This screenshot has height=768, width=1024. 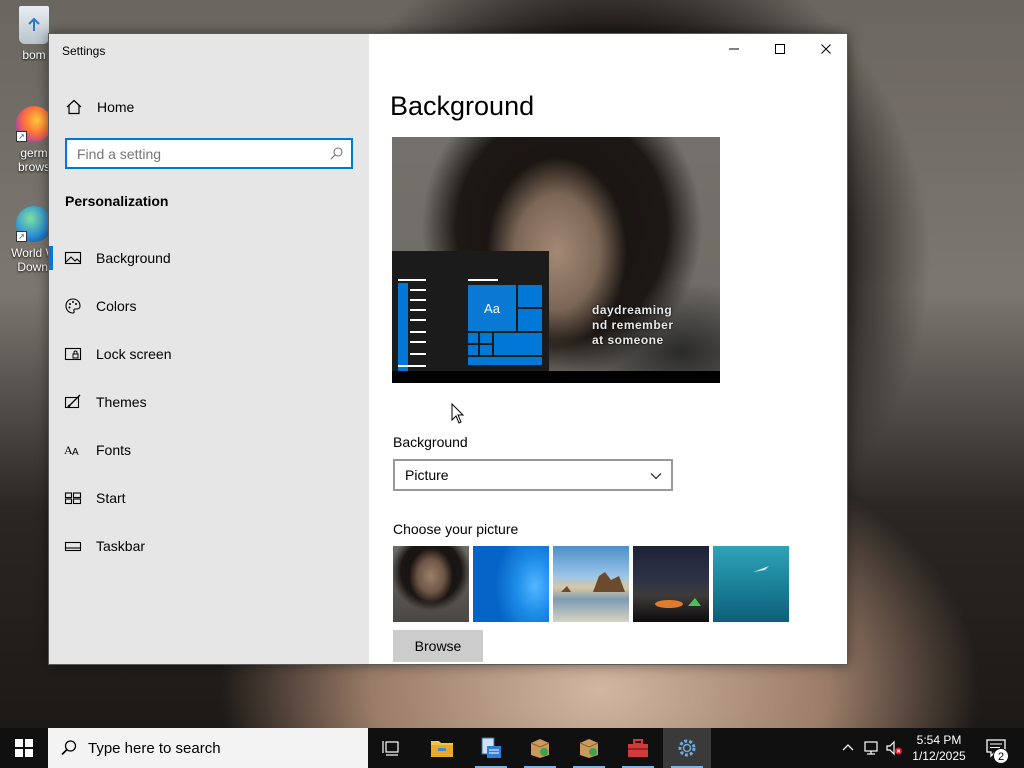 I want to click on toolbox-icon, so click(x=638, y=748).